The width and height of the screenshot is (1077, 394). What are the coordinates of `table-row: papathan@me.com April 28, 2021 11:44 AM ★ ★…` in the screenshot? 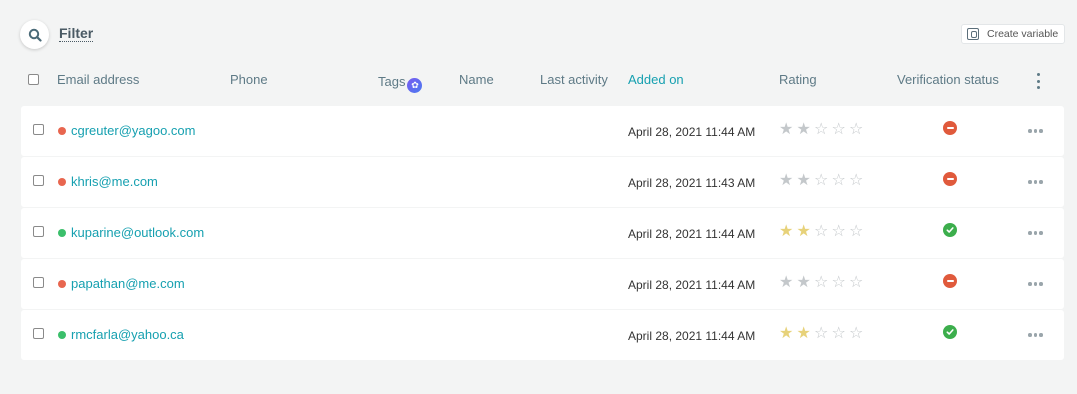 It's located at (542, 284).